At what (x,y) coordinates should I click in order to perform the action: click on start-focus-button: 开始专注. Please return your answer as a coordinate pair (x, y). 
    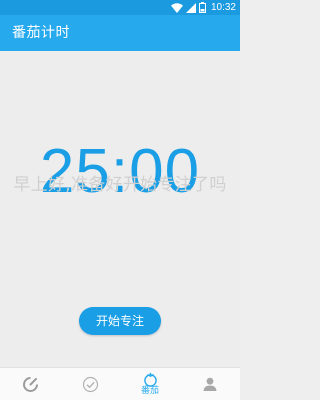
    Looking at the image, I should click on (120, 321).